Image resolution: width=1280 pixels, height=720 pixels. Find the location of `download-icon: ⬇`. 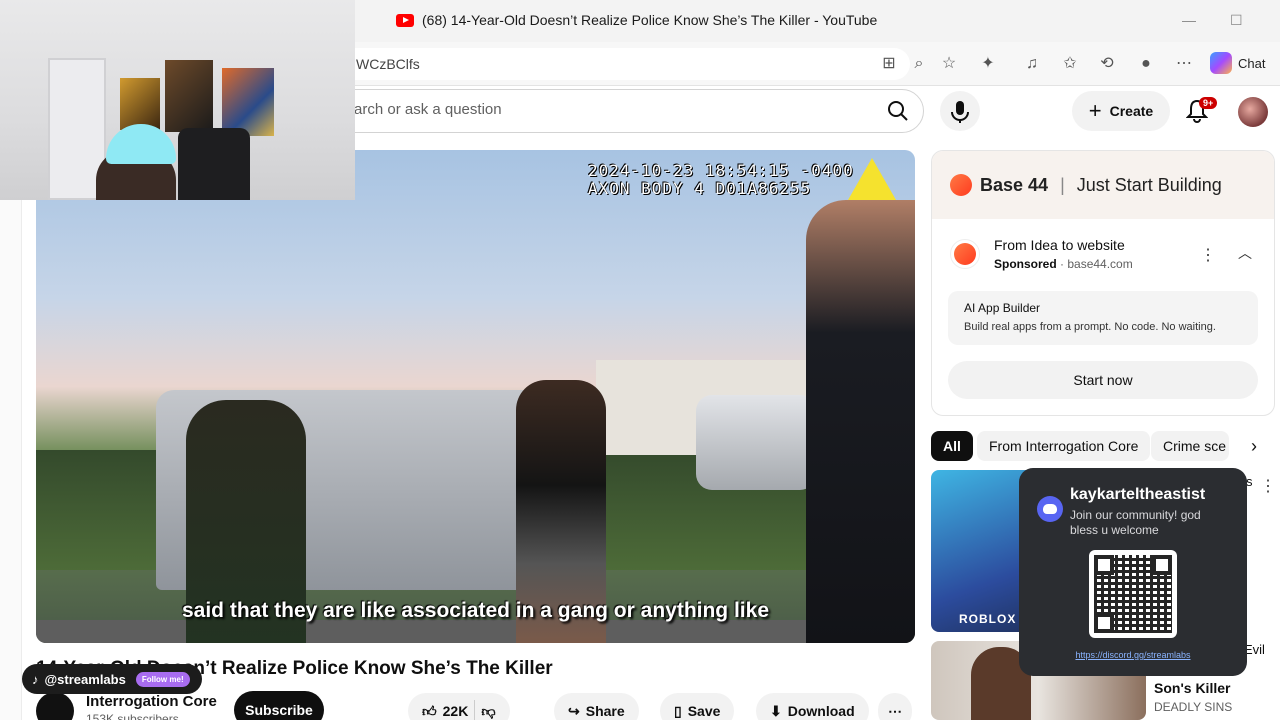

download-icon: ⬇ is located at coordinates (776, 710).